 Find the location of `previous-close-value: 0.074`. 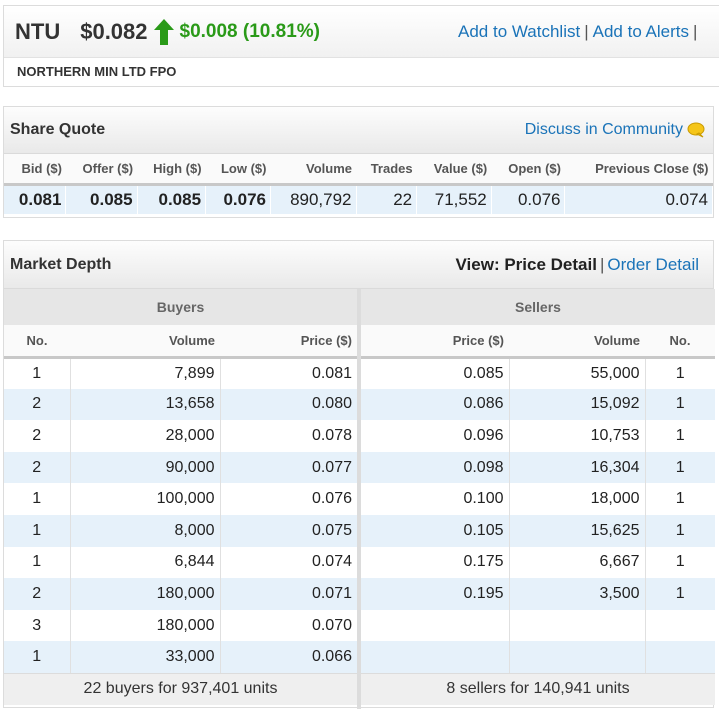

previous-close-value: 0.074 is located at coordinates (638, 199).